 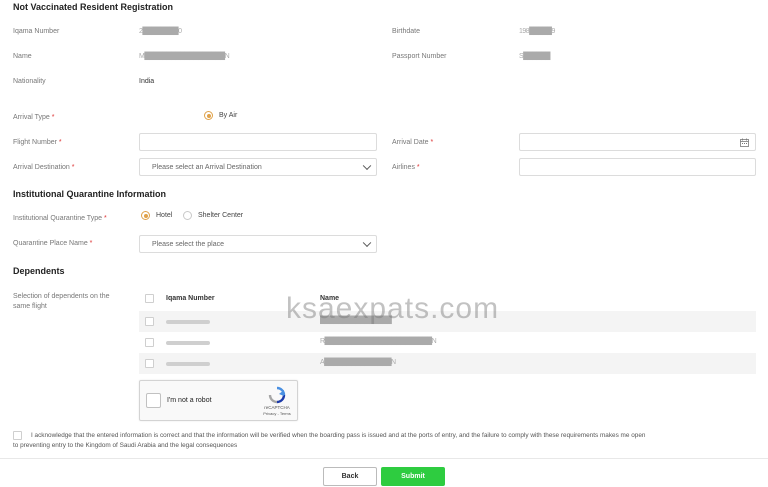 What do you see at coordinates (350, 476) in the screenshot?
I see `back-button: Back` at bounding box center [350, 476].